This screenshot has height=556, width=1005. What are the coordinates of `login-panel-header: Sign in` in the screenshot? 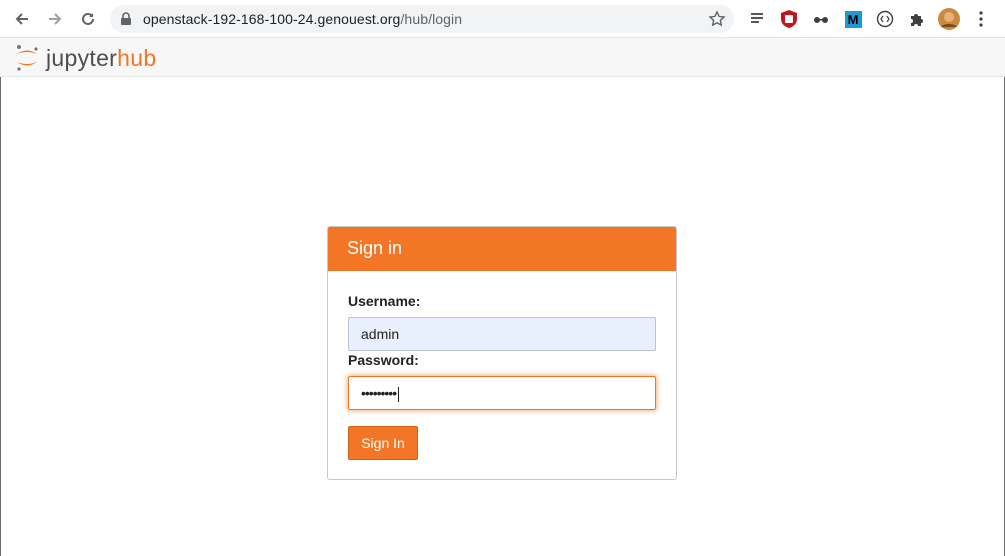 It's located at (502, 249).